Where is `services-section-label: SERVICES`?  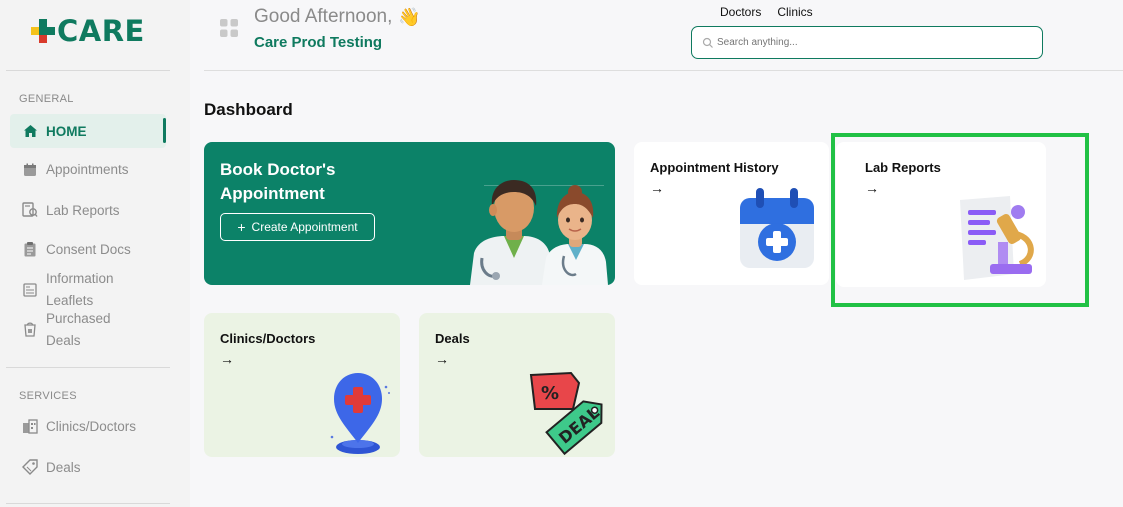 services-section-label: SERVICES is located at coordinates (48, 396).